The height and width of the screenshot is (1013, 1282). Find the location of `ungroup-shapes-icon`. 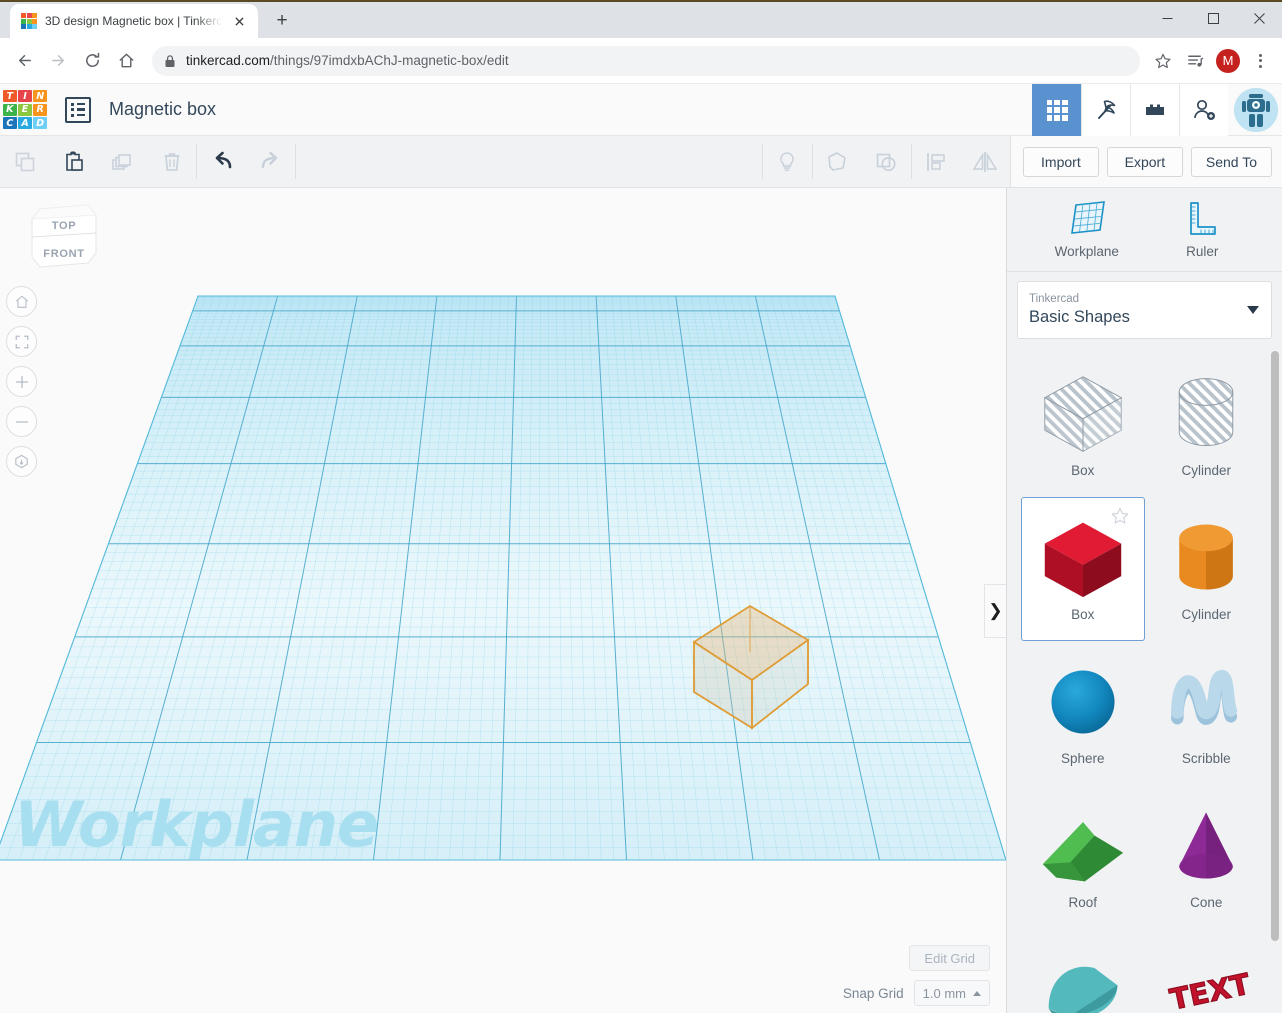

ungroup-shapes-icon is located at coordinates (886, 161).